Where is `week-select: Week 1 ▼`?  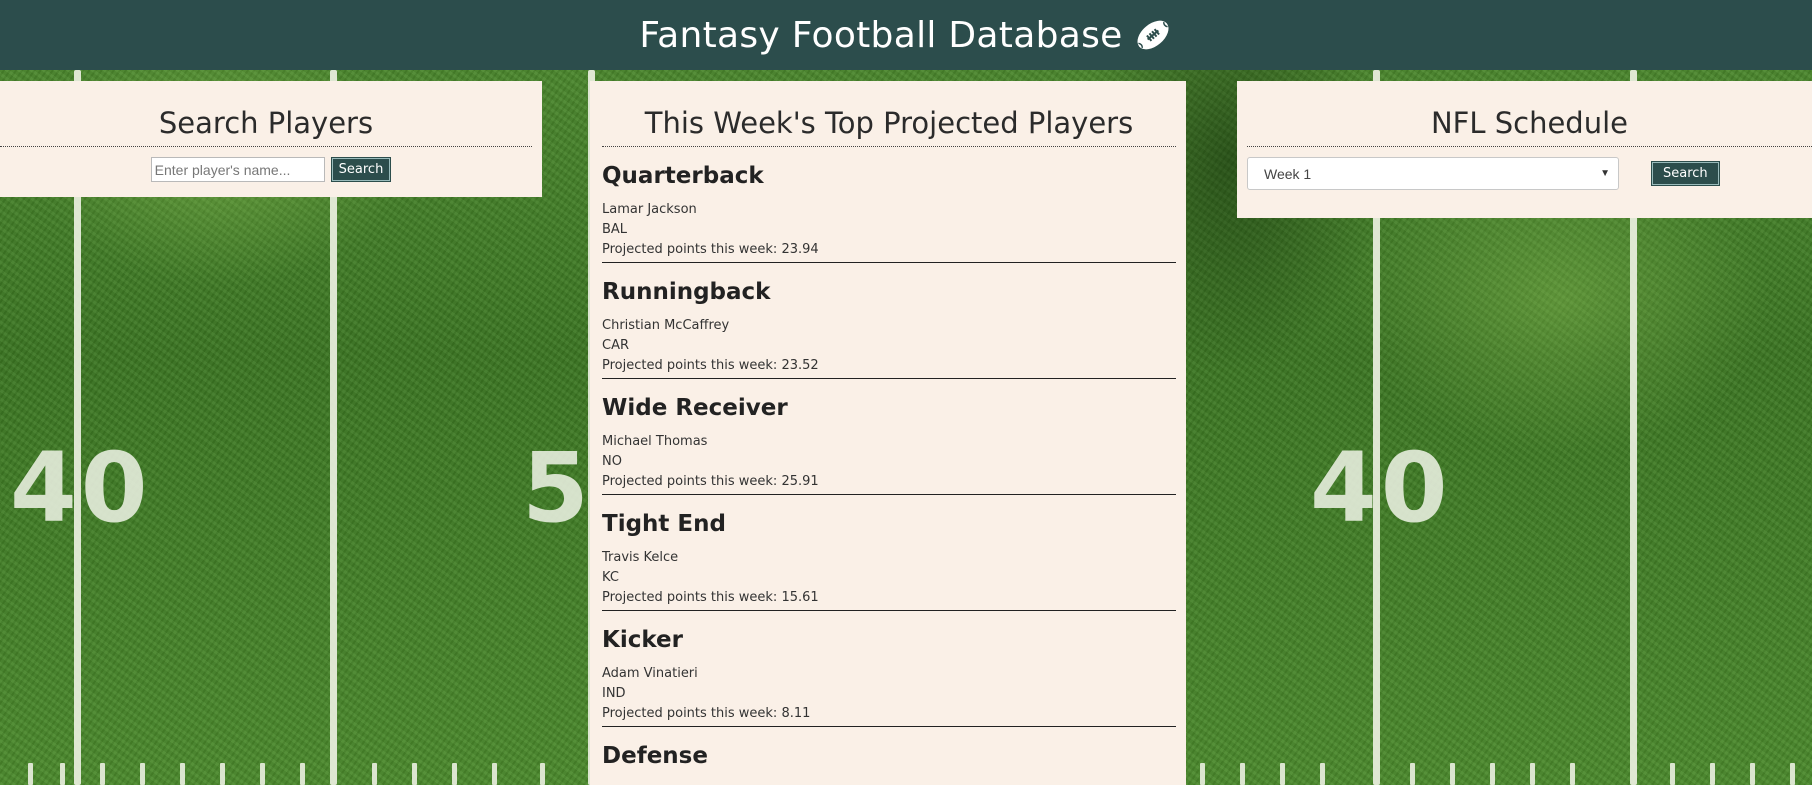 week-select: Week 1 ▼ is located at coordinates (1433, 173).